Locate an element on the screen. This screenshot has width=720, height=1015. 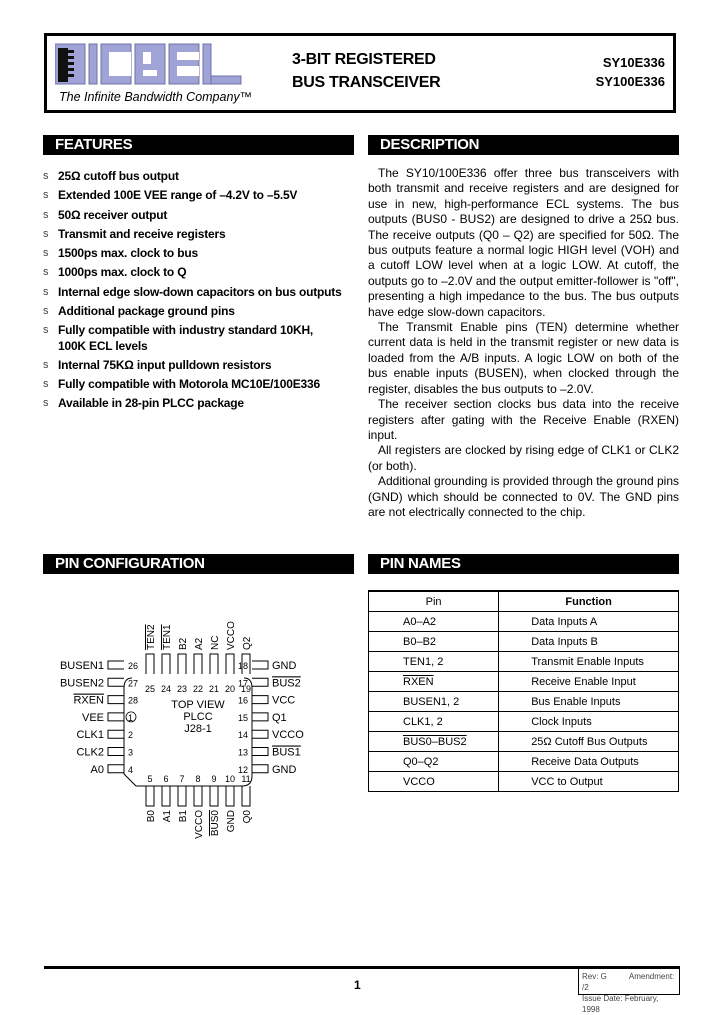
pin-number: 2 is located at coordinates (130, 735).